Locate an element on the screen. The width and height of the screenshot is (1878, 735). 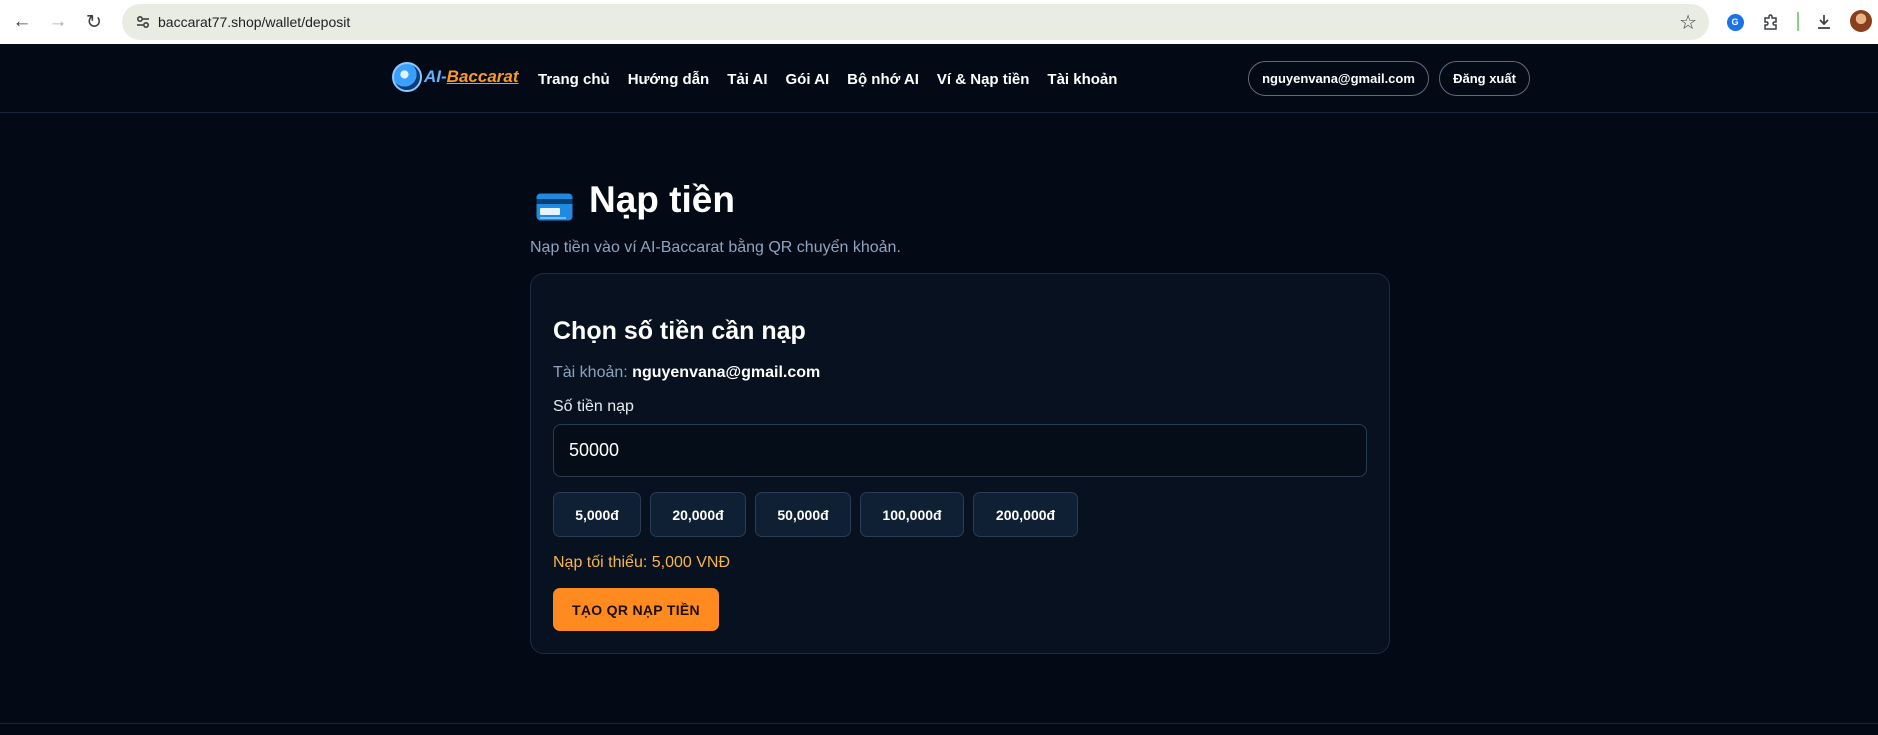
back-icon: ← is located at coordinates (22, 22).